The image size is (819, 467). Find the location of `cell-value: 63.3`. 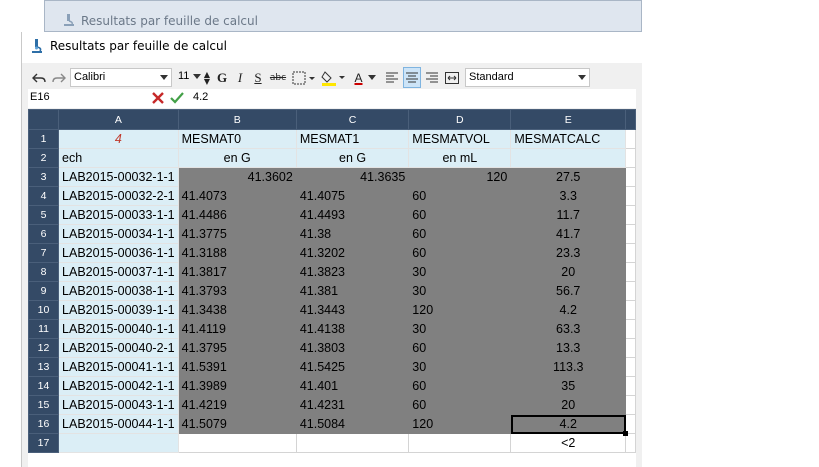

cell-value: 63.3 is located at coordinates (568, 329).